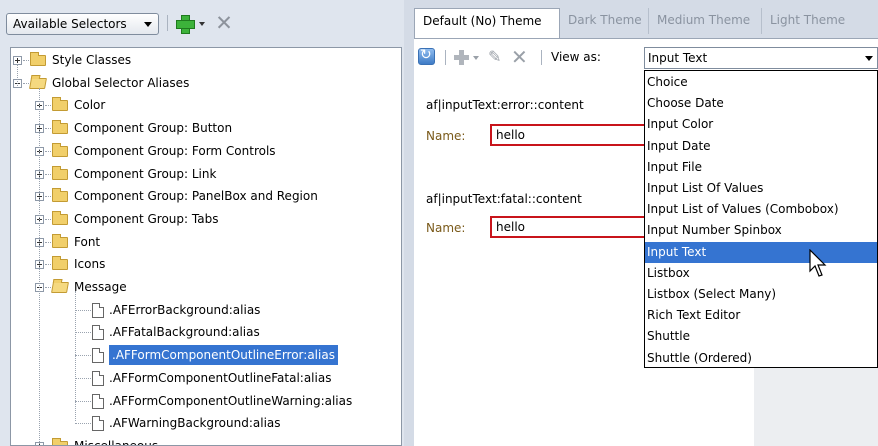  What do you see at coordinates (818, 263) in the screenshot?
I see `mouse-cursor-icon` at bounding box center [818, 263].